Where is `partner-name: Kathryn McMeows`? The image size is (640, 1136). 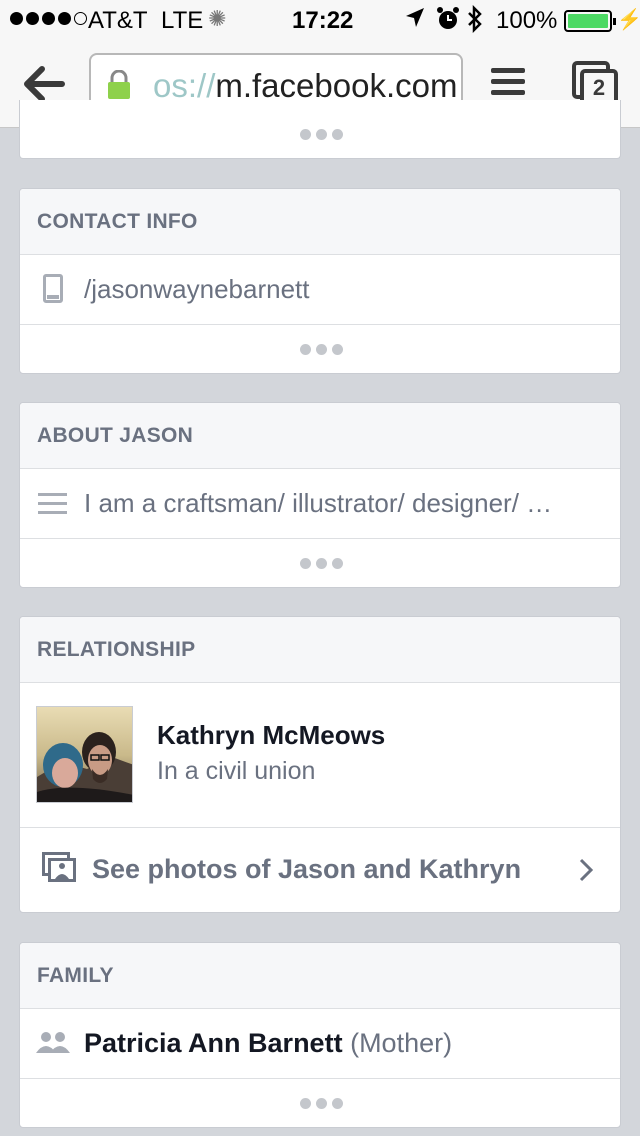 partner-name: Kathryn McMeows is located at coordinates (271, 735).